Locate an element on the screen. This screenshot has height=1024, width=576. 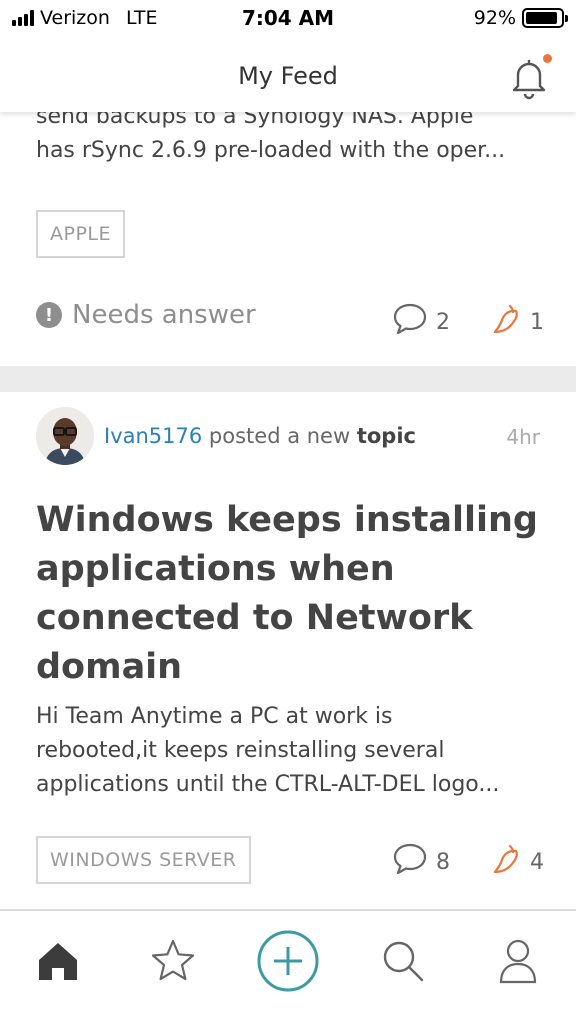
bottom-tab-bar is located at coordinates (288, 967).